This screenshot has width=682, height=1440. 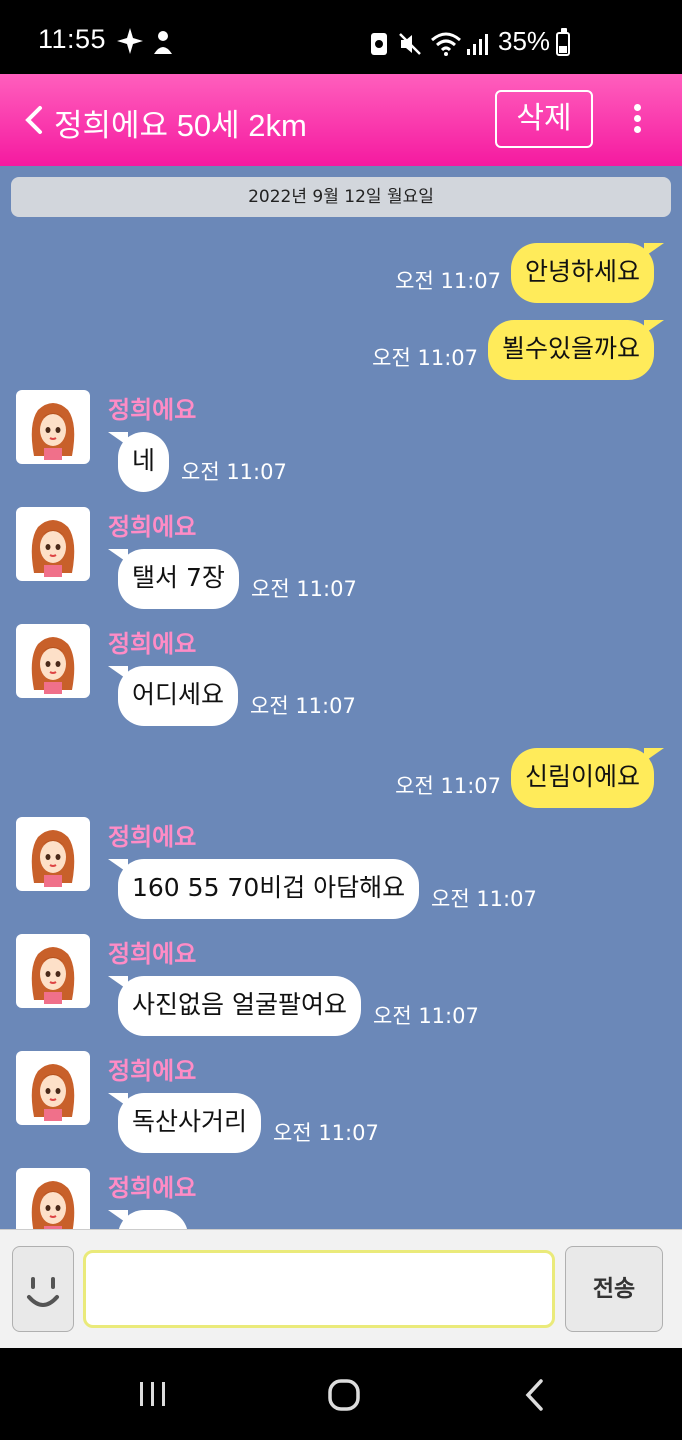 What do you see at coordinates (534, 1397) in the screenshot?
I see `back-icon` at bounding box center [534, 1397].